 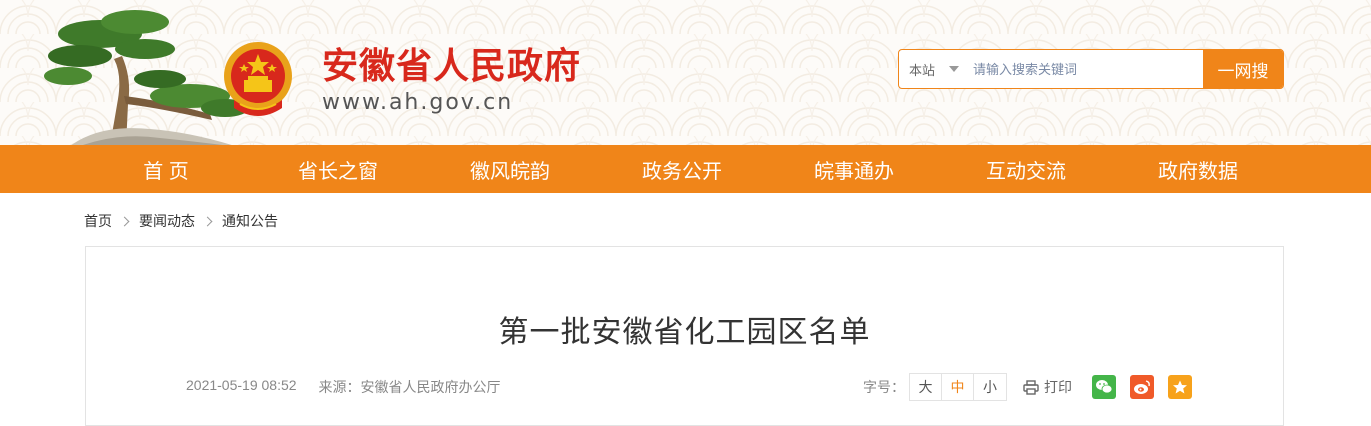 I want to click on font-size-small-button: 小, so click(x=990, y=387).